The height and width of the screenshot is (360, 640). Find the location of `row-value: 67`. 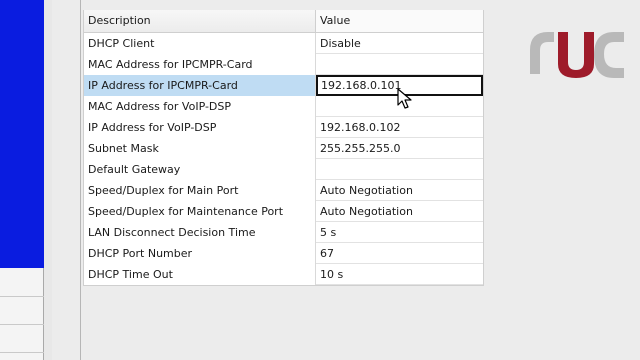

row-value: 67 is located at coordinates (399, 253).